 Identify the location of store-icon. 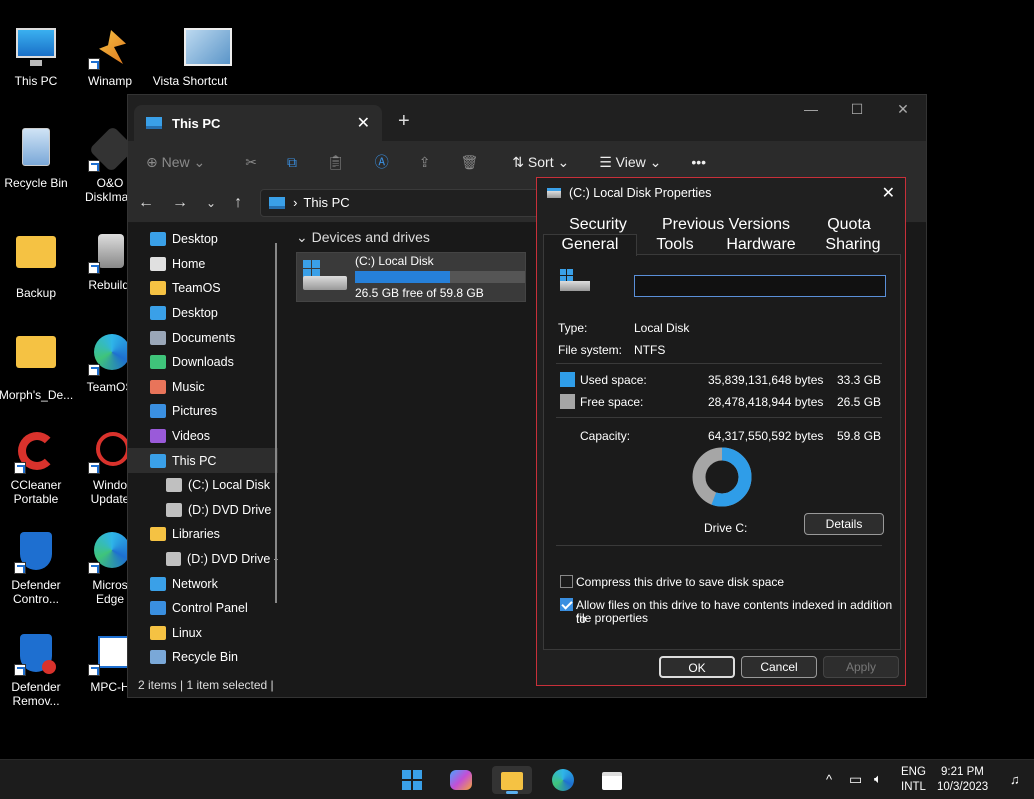
(612, 781).